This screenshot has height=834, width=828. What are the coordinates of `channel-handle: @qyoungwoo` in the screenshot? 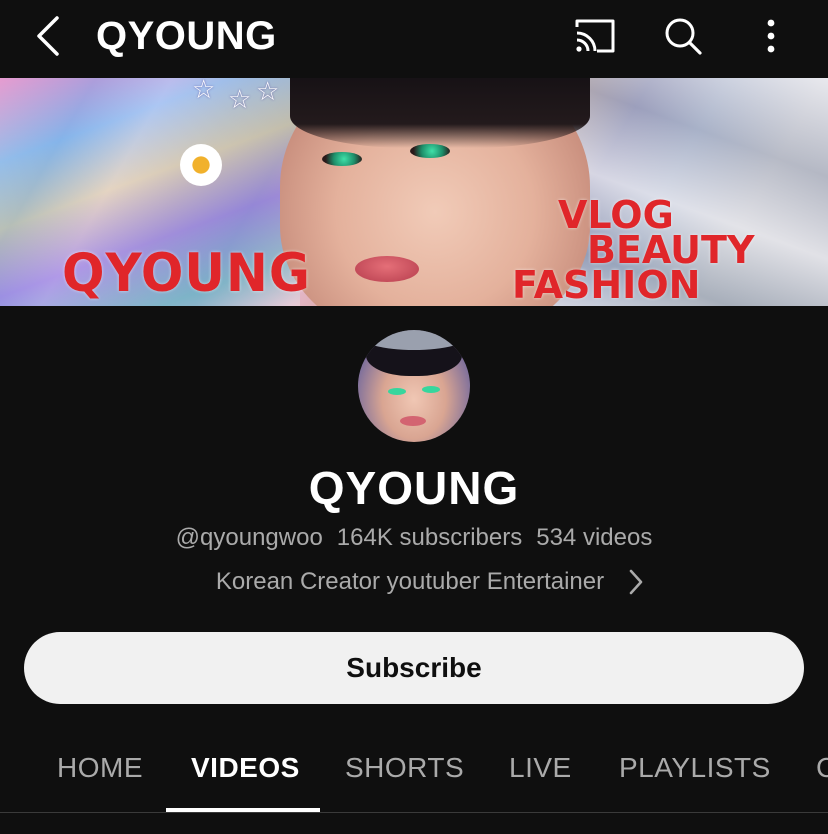 It's located at (249, 537).